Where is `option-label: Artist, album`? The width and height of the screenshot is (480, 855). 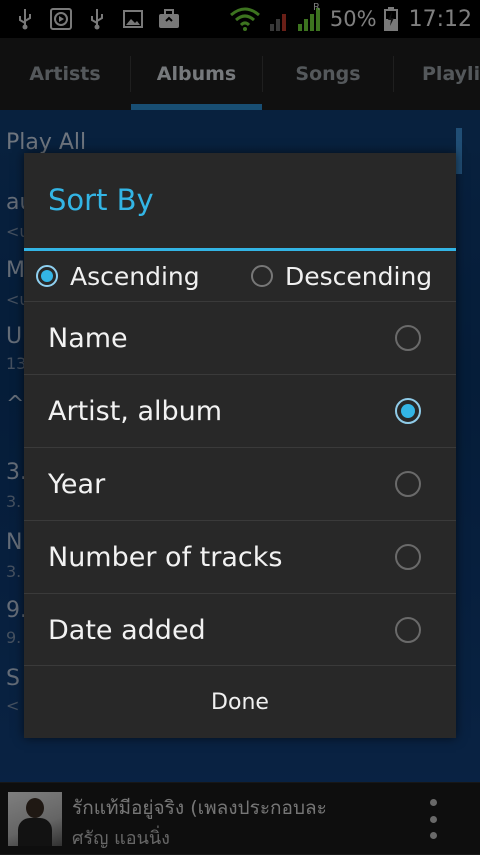
option-label: Artist, album is located at coordinates (135, 411).